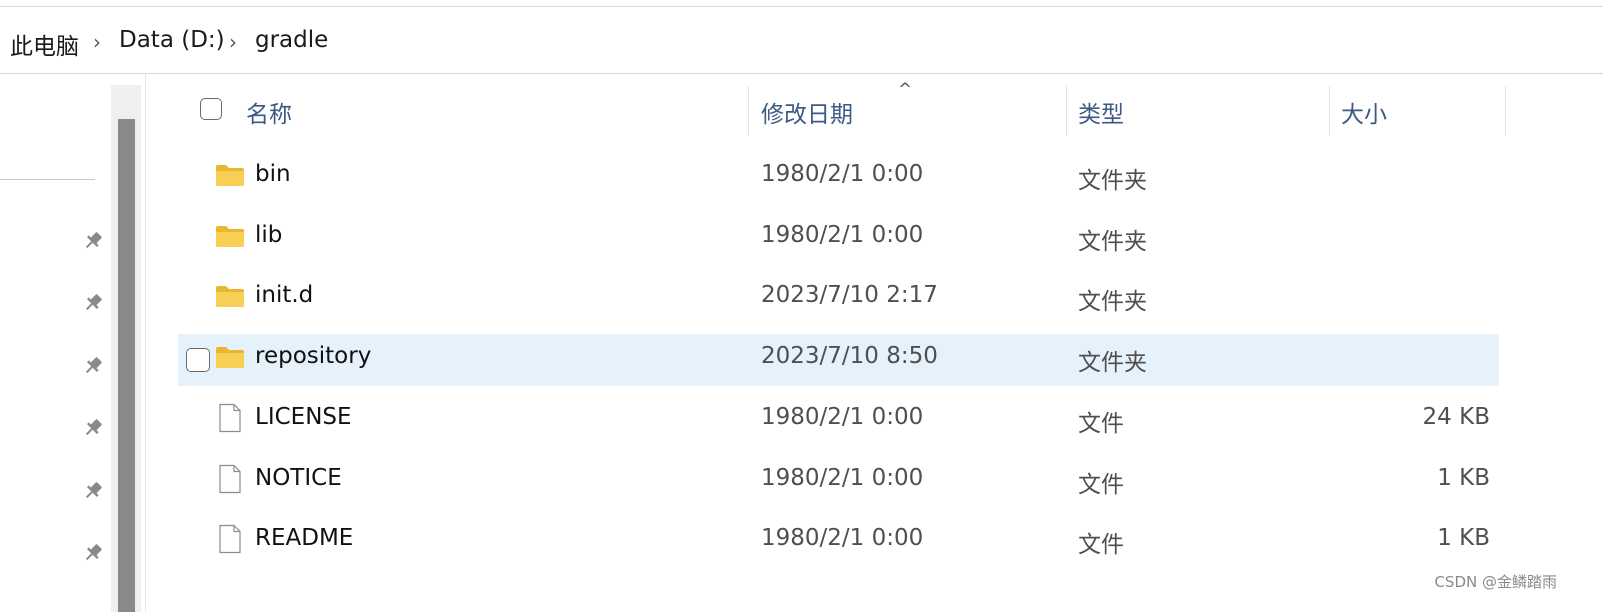  What do you see at coordinates (298, 478) in the screenshot?
I see `file-name: NOTICE` at bounding box center [298, 478].